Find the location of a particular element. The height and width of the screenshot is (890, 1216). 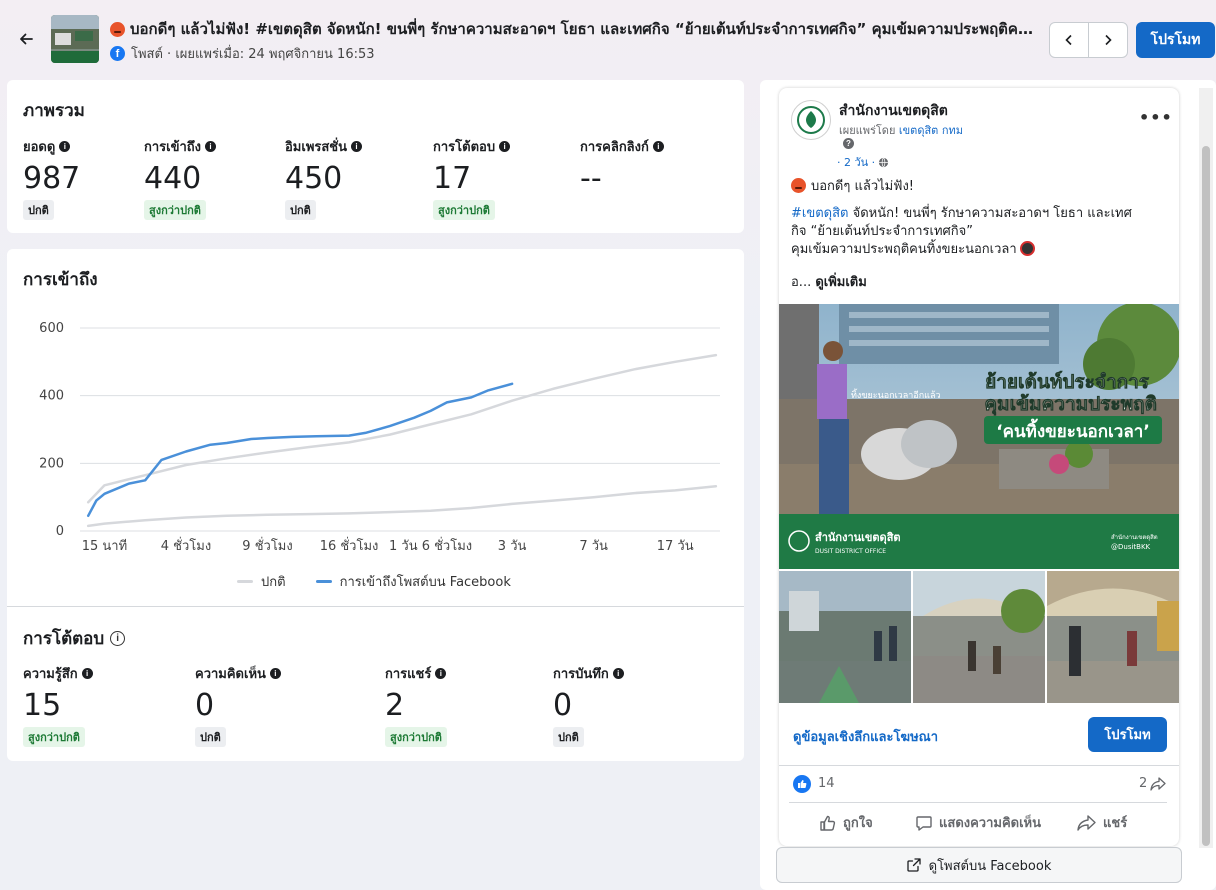

publish-info: โพสต์ · เผยแพร่เมื่อ: 24 พฤศจิกายน 16:53 is located at coordinates (253, 54).